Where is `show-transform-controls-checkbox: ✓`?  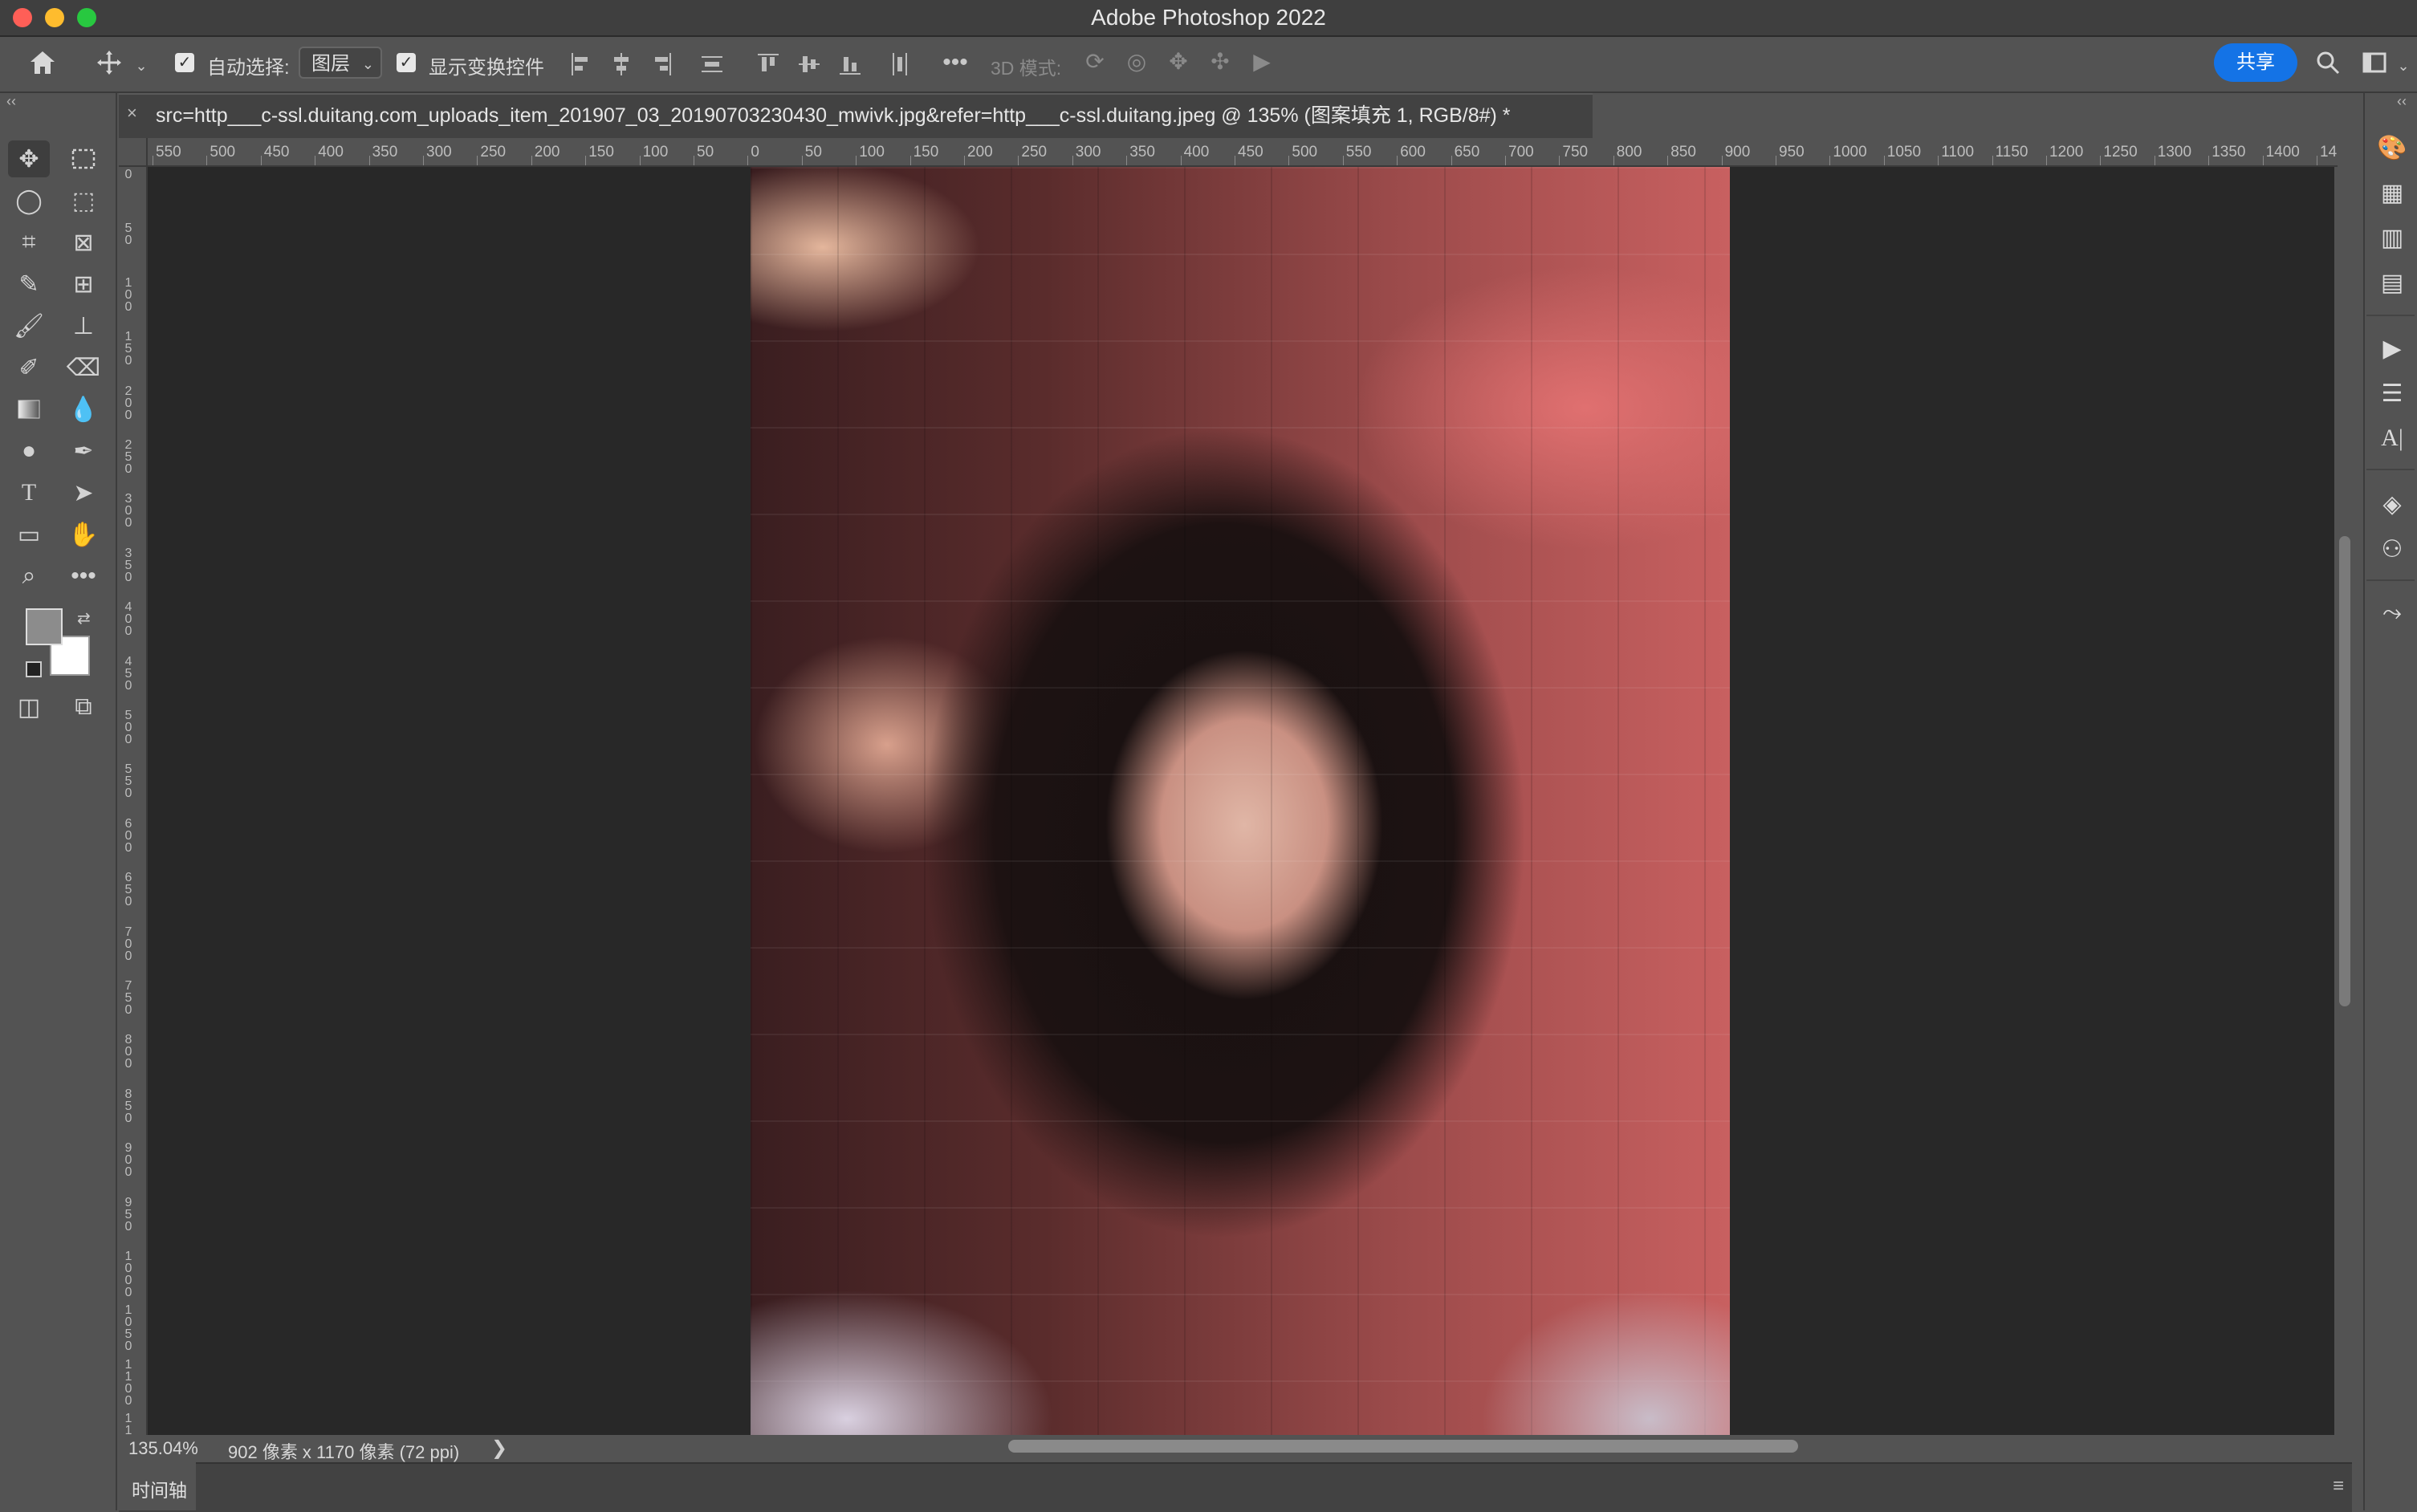 show-transform-controls-checkbox: ✓ is located at coordinates (406, 62).